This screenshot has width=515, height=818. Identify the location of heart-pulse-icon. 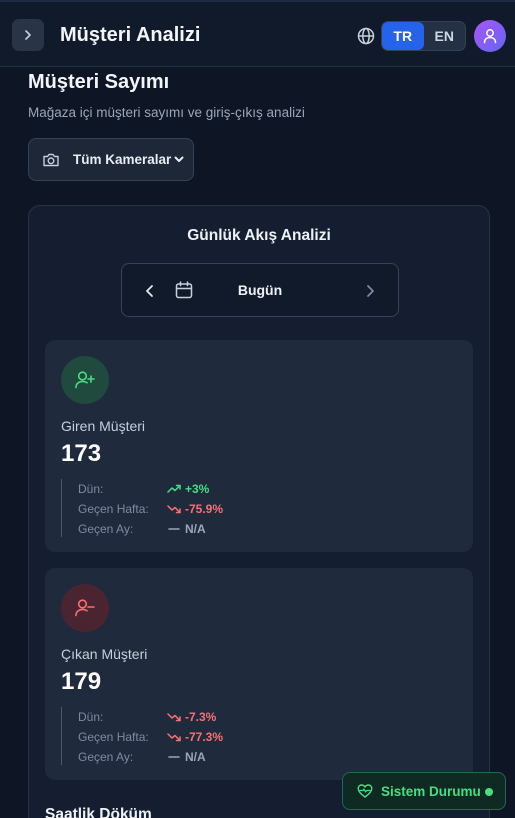
(365, 791).